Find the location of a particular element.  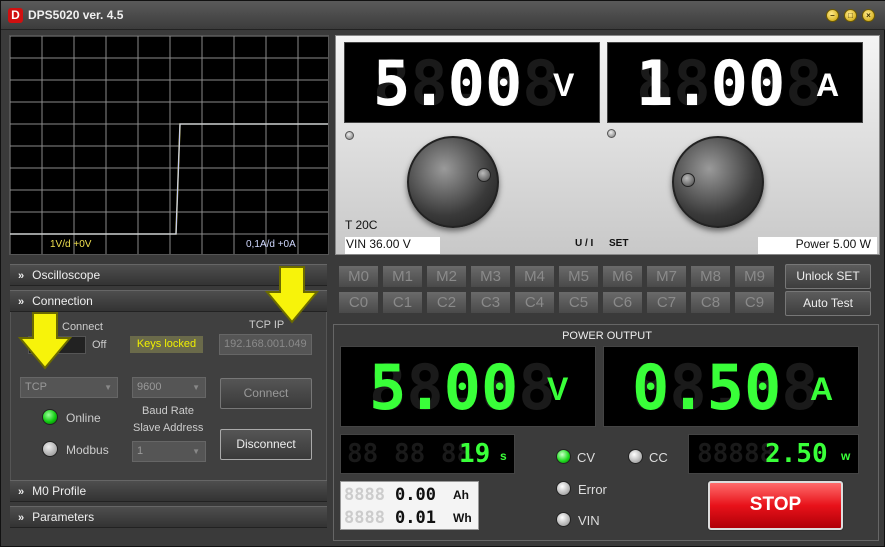

oscilloscope-grid is located at coordinates (169, 145).